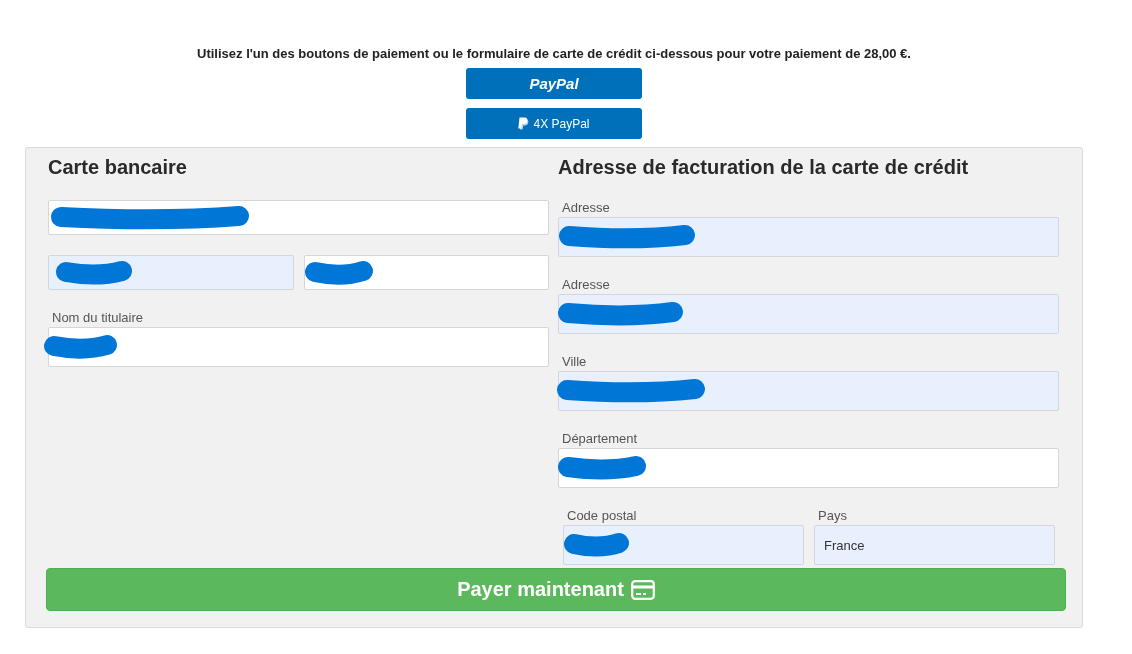  Describe the element at coordinates (554, 83) in the screenshot. I see `paypal-button: PayPal` at that location.